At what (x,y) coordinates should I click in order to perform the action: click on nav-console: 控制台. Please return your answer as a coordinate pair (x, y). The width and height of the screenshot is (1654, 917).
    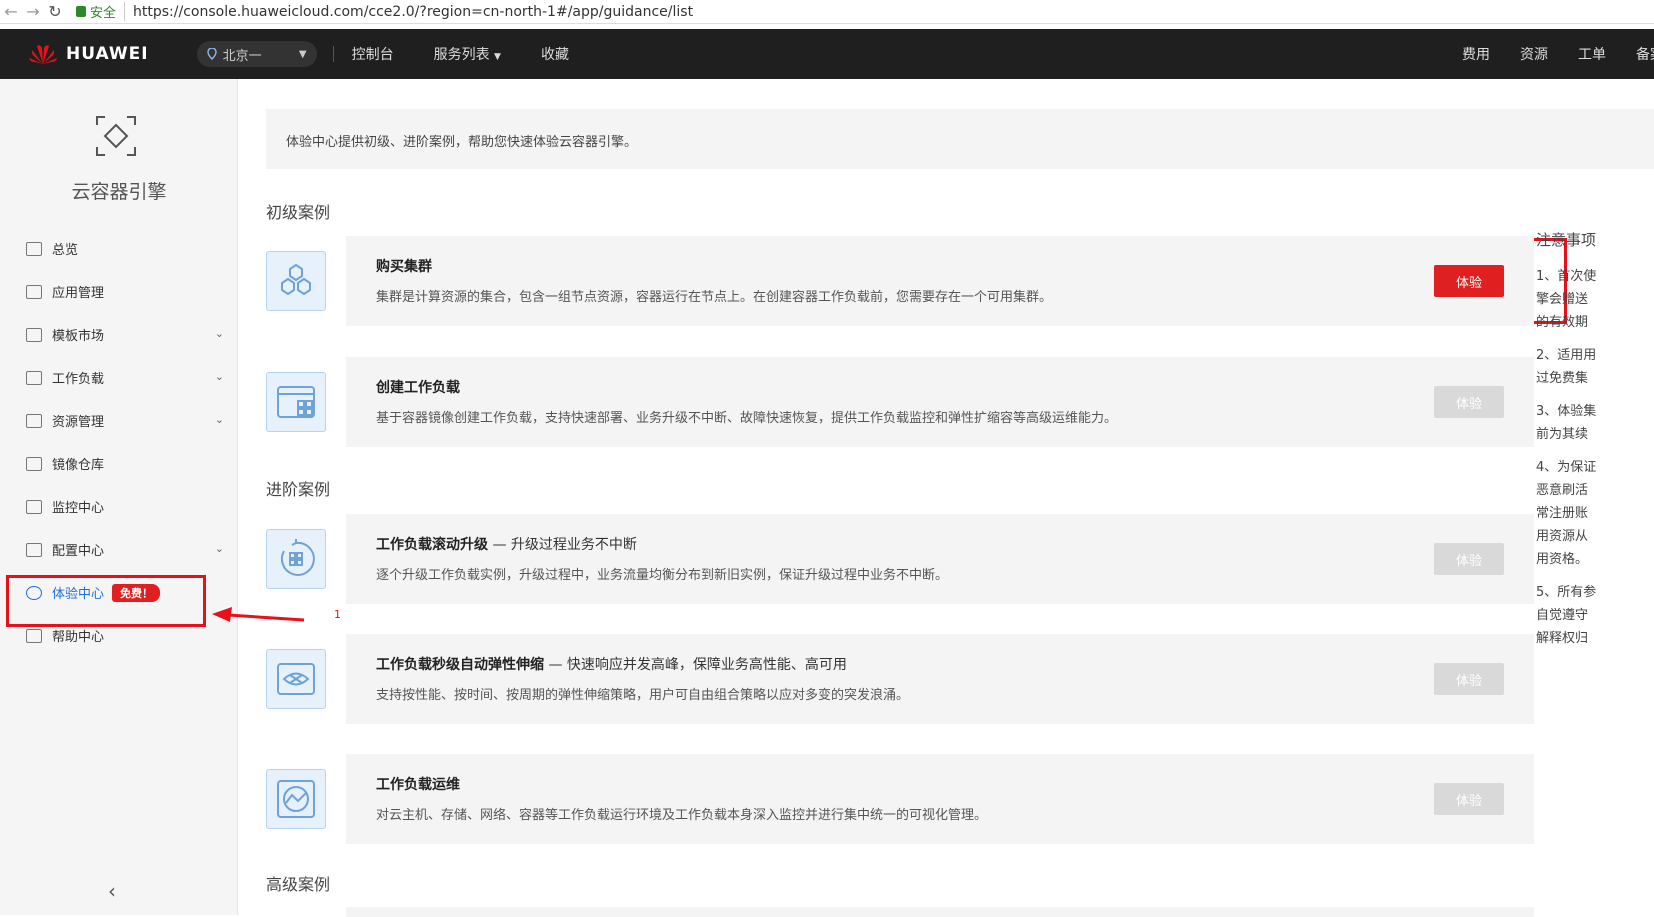
    Looking at the image, I should click on (373, 54).